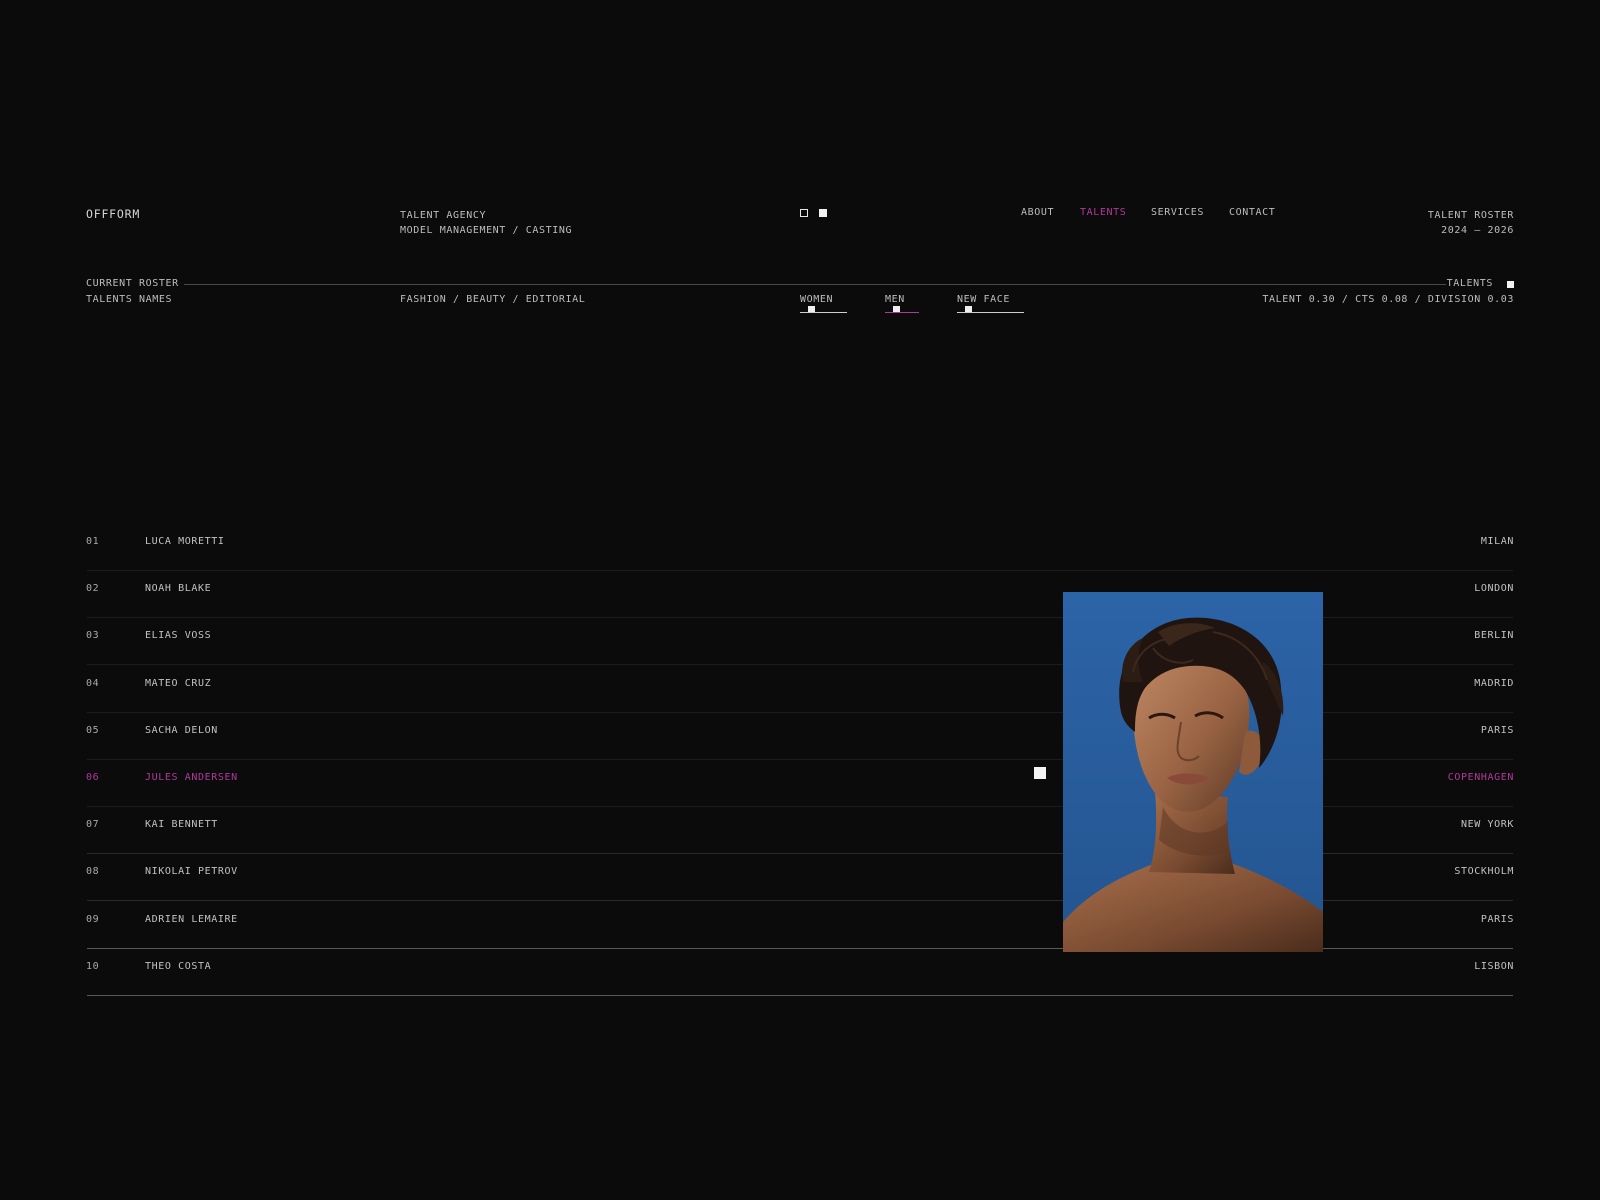 This screenshot has width=1600, height=1200. Describe the element at coordinates (185, 541) in the screenshot. I see `talent-name: LUCA MORETTI` at that location.